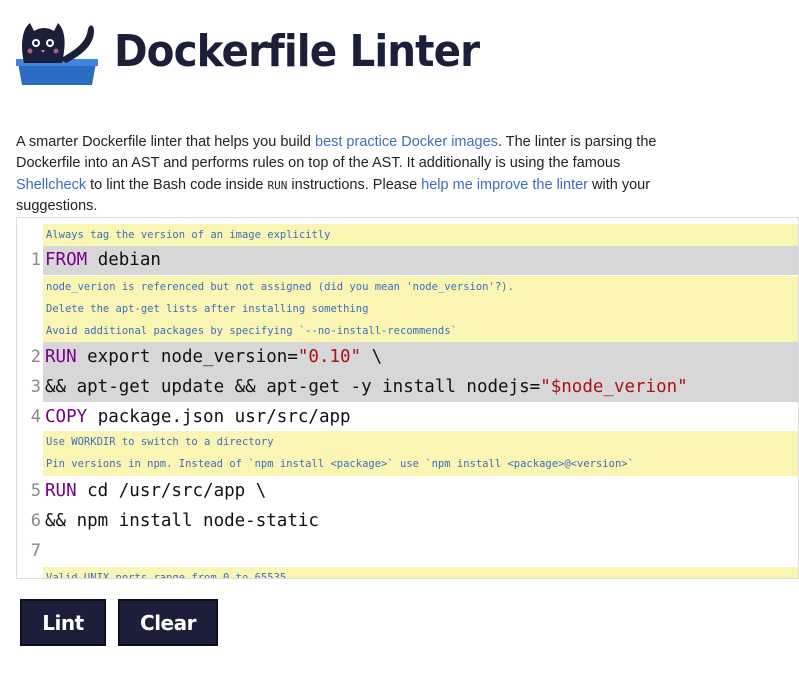  What do you see at coordinates (407, 357) in the screenshot?
I see `code-line: 2 RUN export node_version="0.10" \` at bounding box center [407, 357].